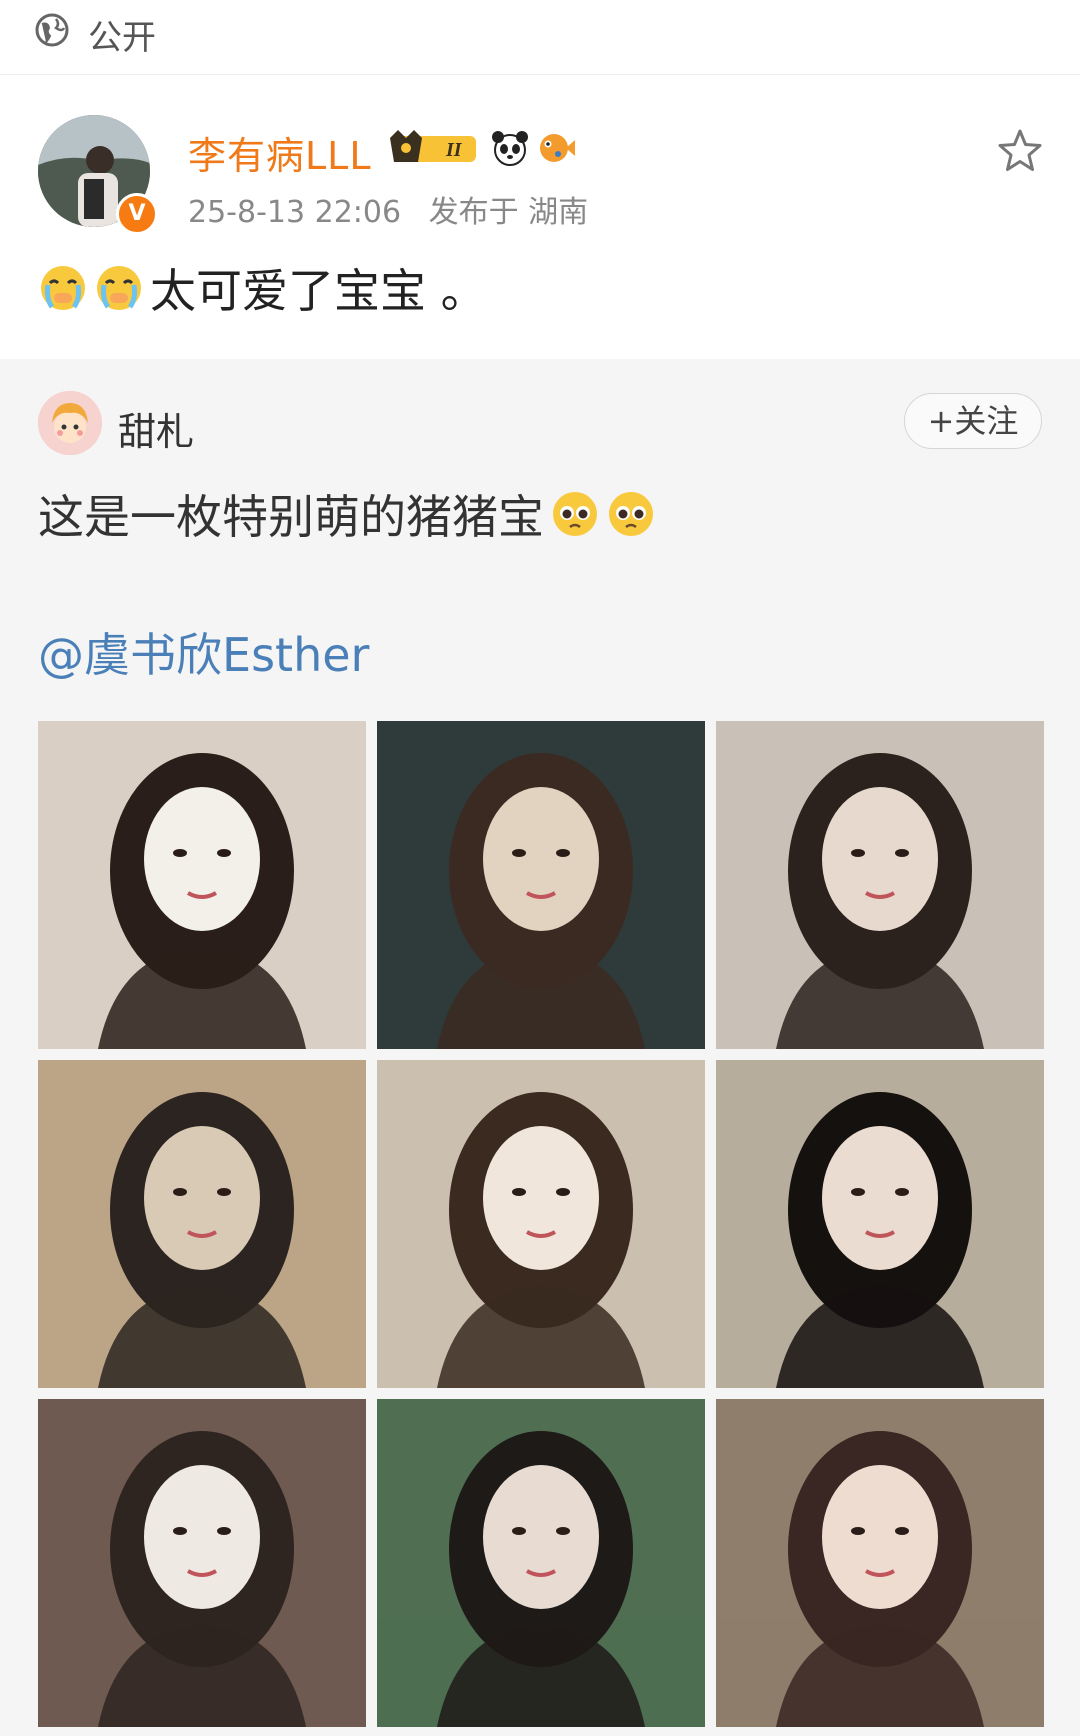 The width and height of the screenshot is (1080, 1736). Describe the element at coordinates (137, 214) in the screenshot. I see `verified-badge: V` at that location.